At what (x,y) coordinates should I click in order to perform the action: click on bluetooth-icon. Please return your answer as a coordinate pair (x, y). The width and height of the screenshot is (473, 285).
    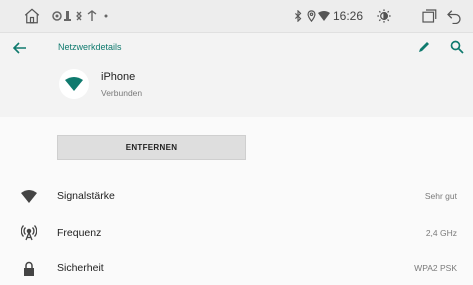
    Looking at the image, I should click on (298, 16).